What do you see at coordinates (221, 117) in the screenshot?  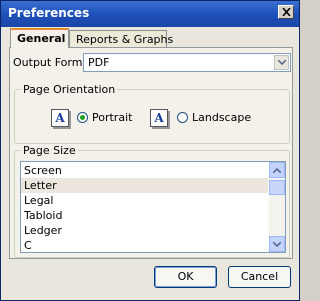 I see `landscape-label: Landscape` at bounding box center [221, 117].